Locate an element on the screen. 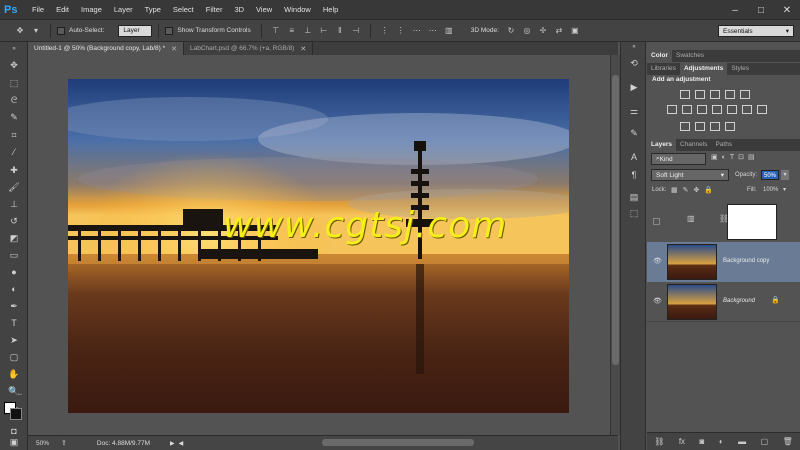 The width and height of the screenshot is (800, 450). horizontal-scrollbar-thumb is located at coordinates (398, 442).